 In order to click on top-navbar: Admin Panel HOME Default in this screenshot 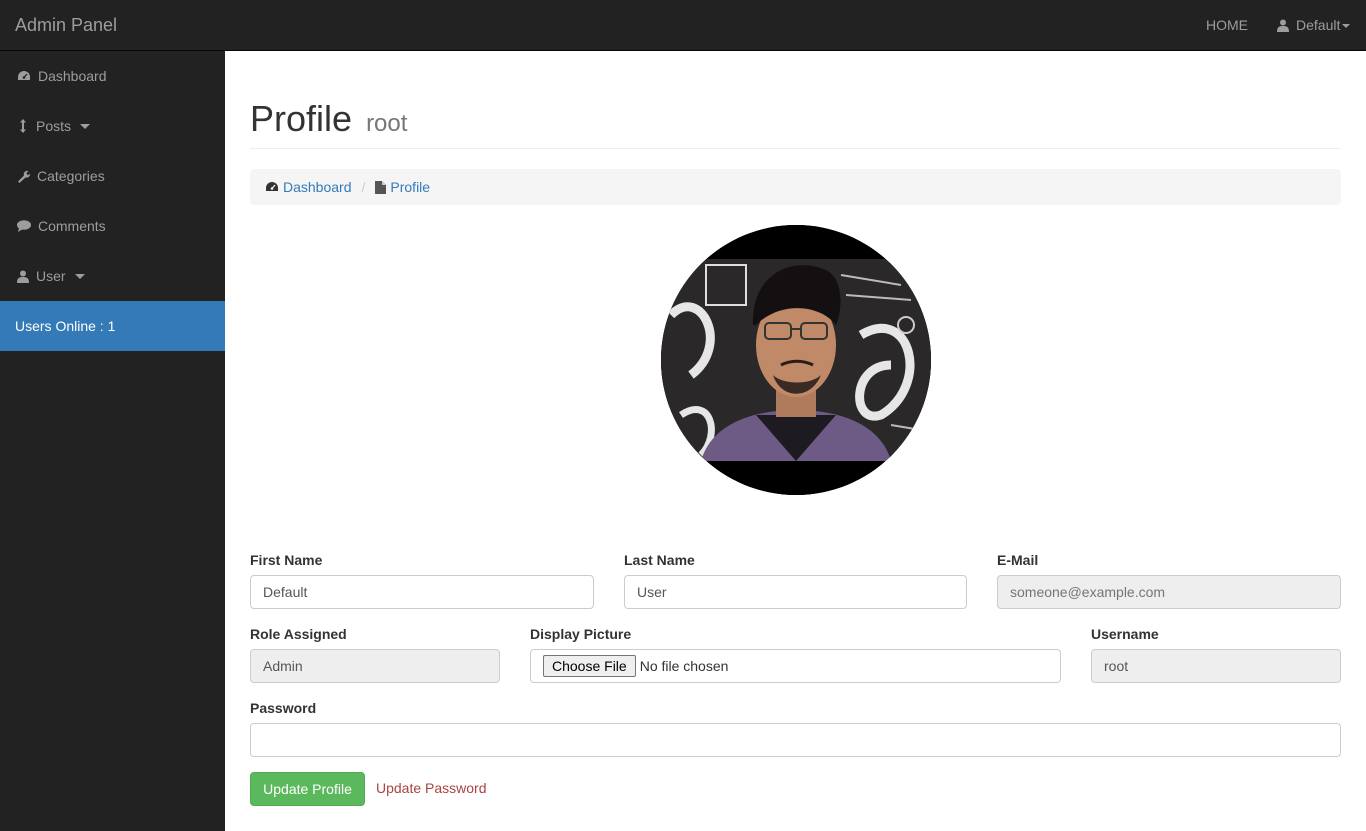, I will do `click(683, 25)`.